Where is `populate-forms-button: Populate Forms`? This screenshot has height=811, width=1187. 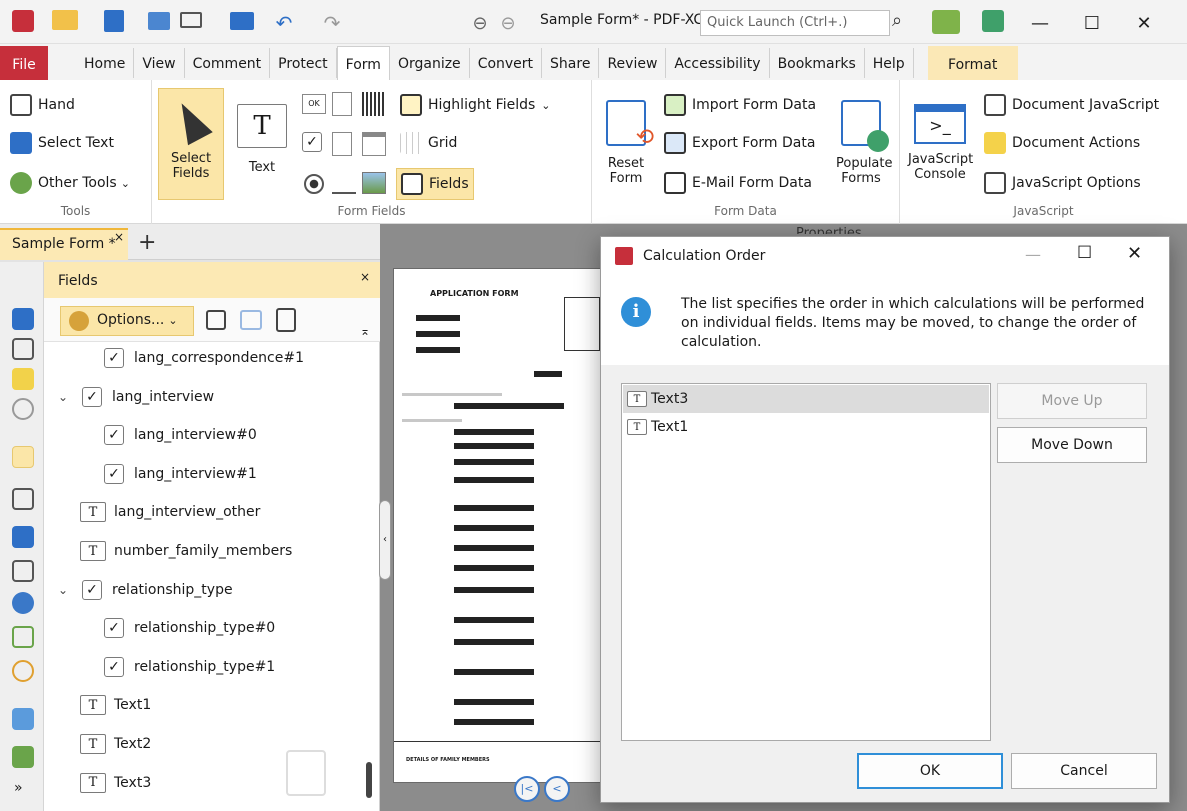 populate-forms-button: Populate Forms is located at coordinates (861, 144).